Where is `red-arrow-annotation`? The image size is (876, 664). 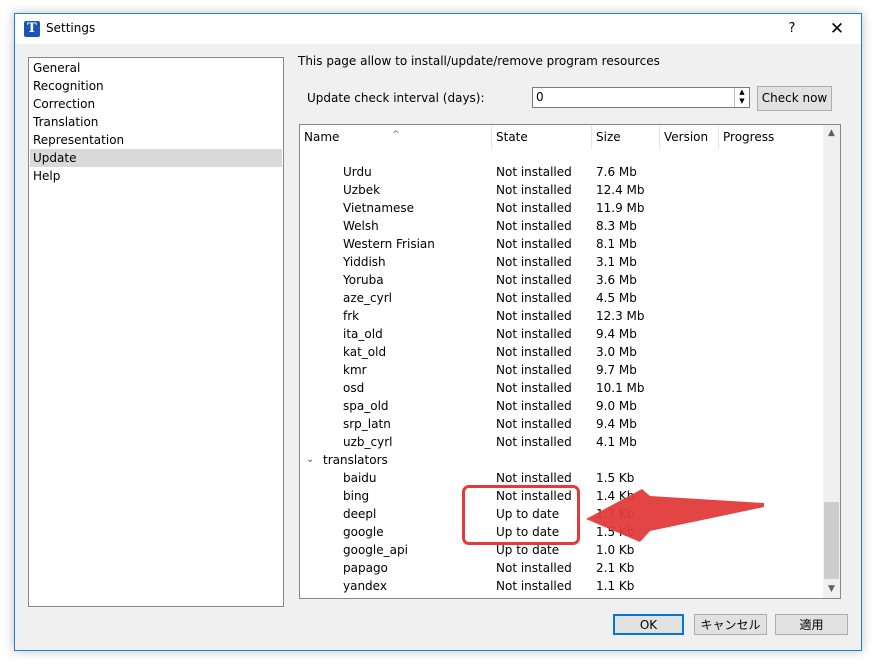
red-arrow-annotation is located at coordinates (675, 515).